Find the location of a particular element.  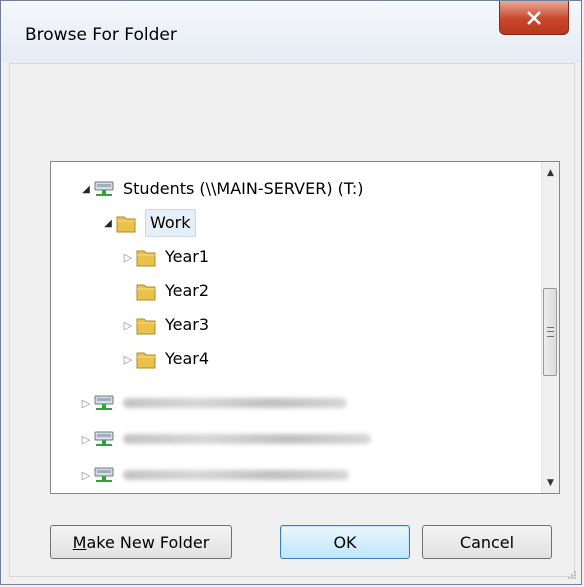

tree-item-label: Year1 is located at coordinates (187, 256).